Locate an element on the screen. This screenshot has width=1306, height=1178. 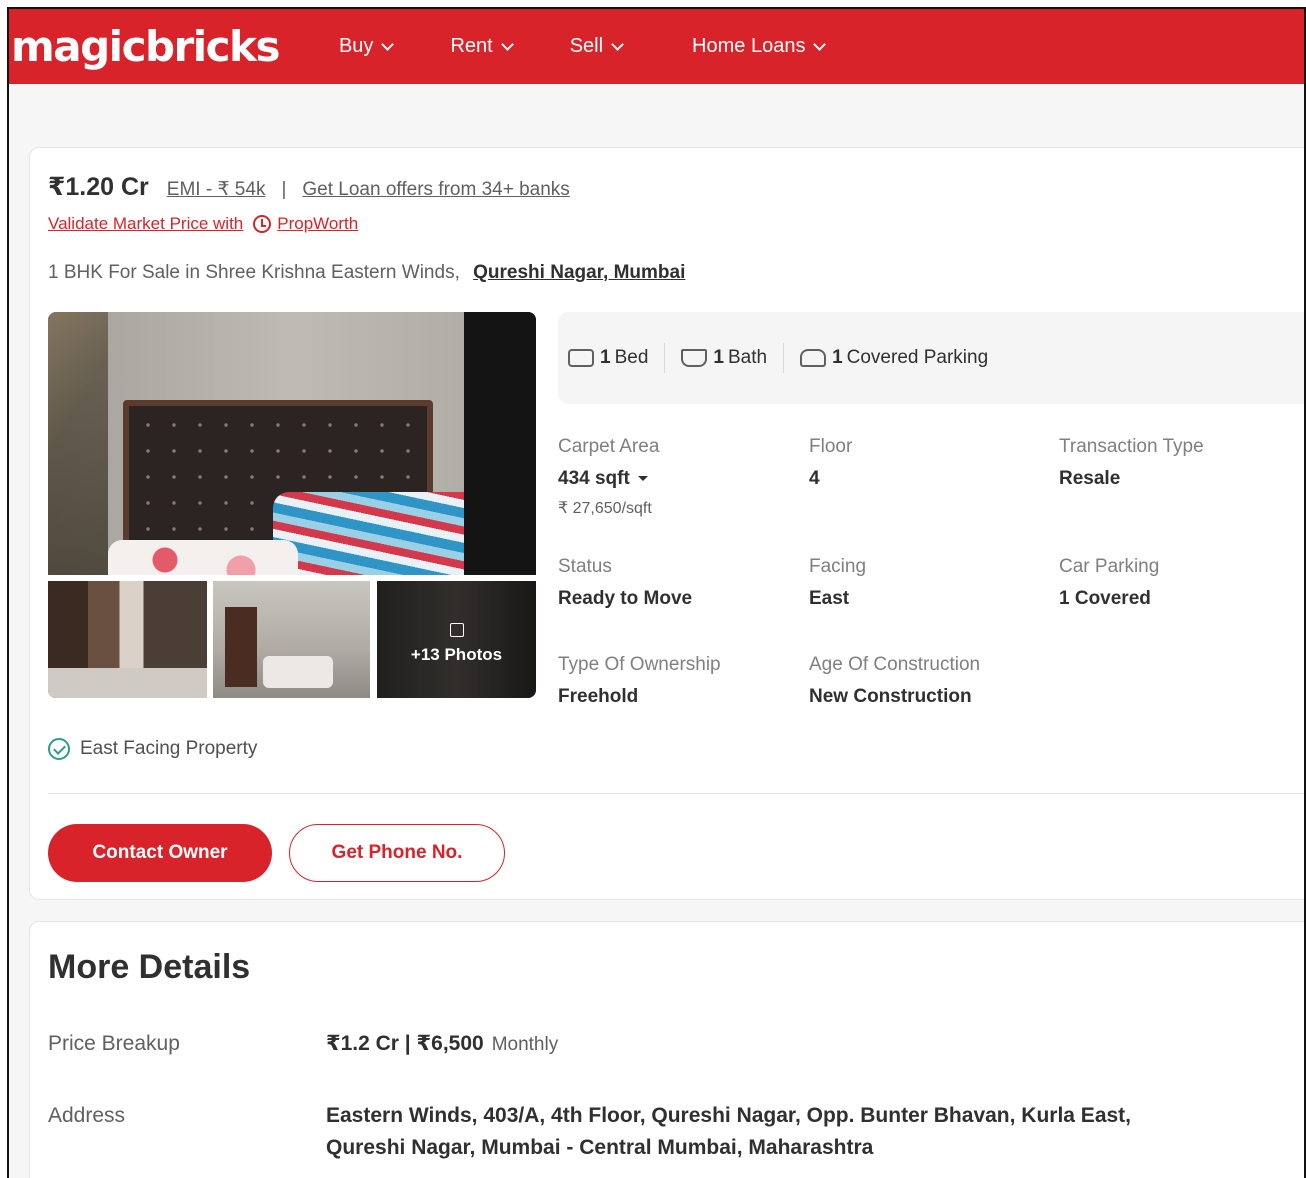
carpet-area-value: 434 sqft is located at coordinates (608, 479).